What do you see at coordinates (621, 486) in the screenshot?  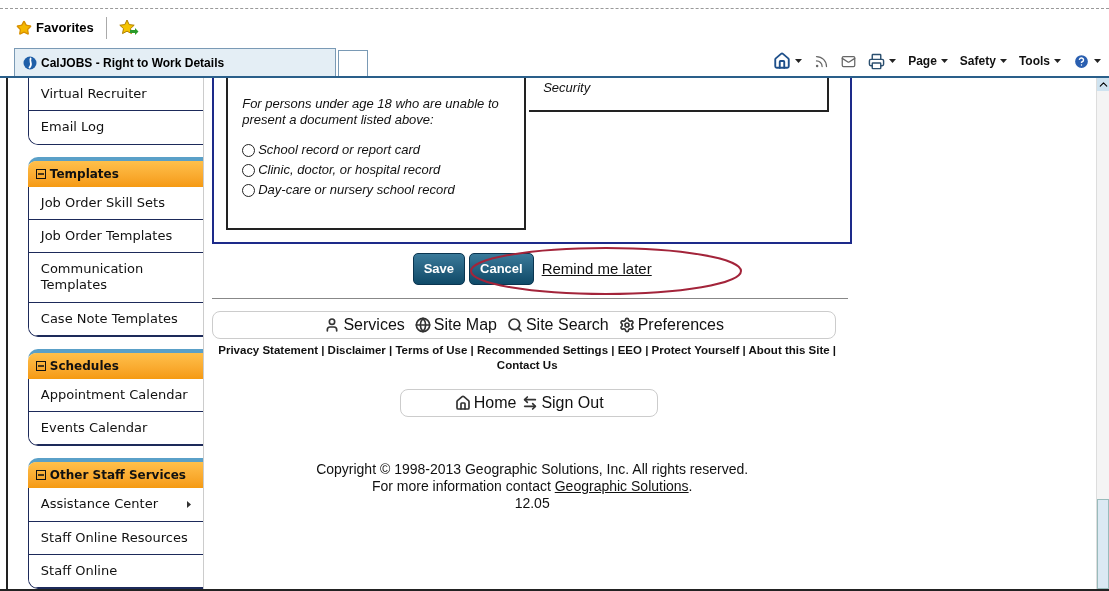 I see `company-link: Geographic Solutions` at bounding box center [621, 486].